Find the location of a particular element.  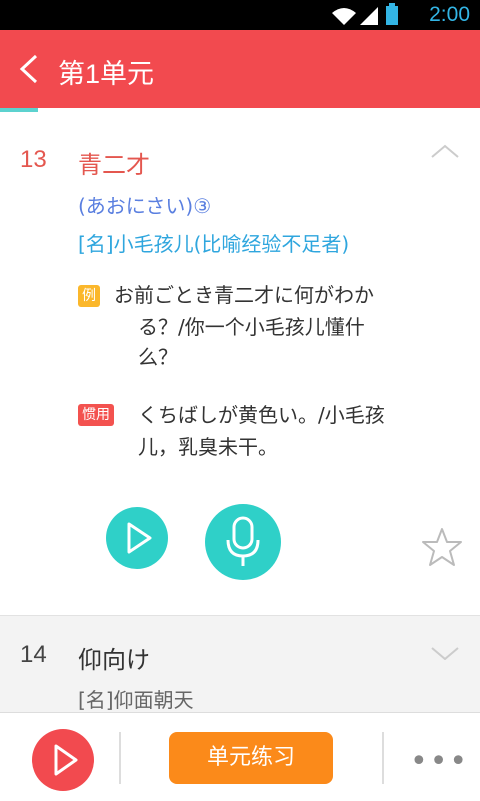

page-title: 第1单元 is located at coordinates (106, 74).